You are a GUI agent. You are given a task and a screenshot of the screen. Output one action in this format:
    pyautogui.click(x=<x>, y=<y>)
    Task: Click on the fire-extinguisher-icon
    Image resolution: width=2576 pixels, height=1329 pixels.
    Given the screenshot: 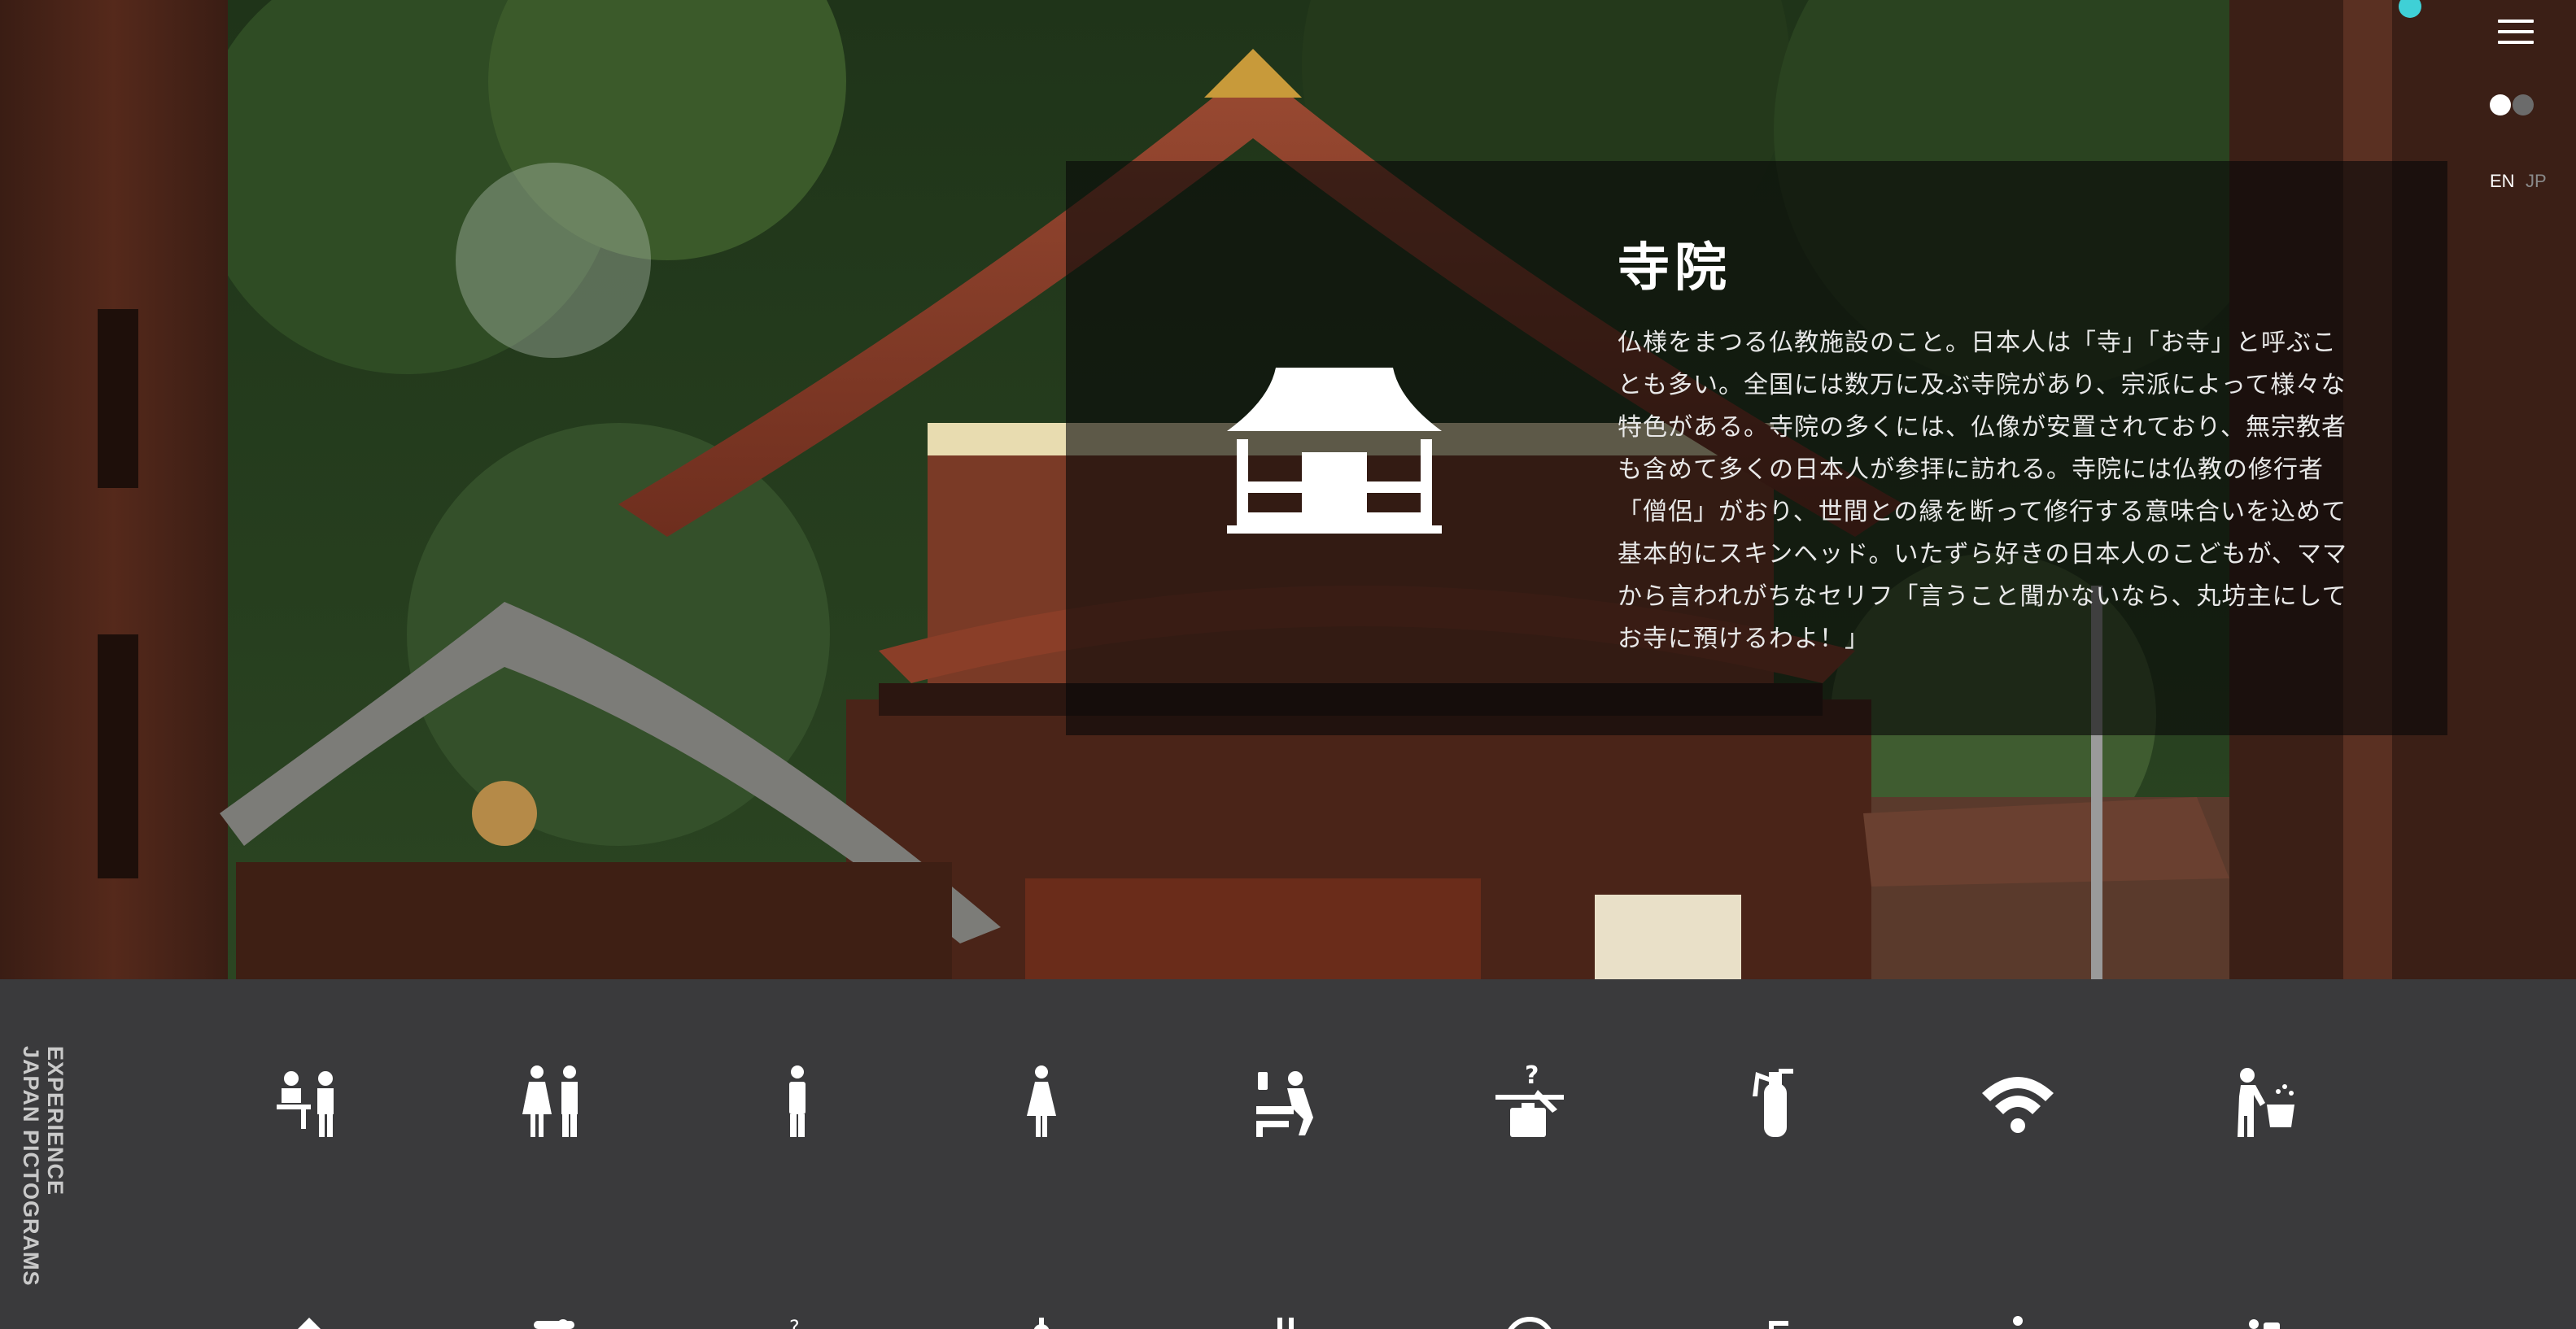 What is the action you would take?
    pyautogui.click(x=1773, y=1101)
    